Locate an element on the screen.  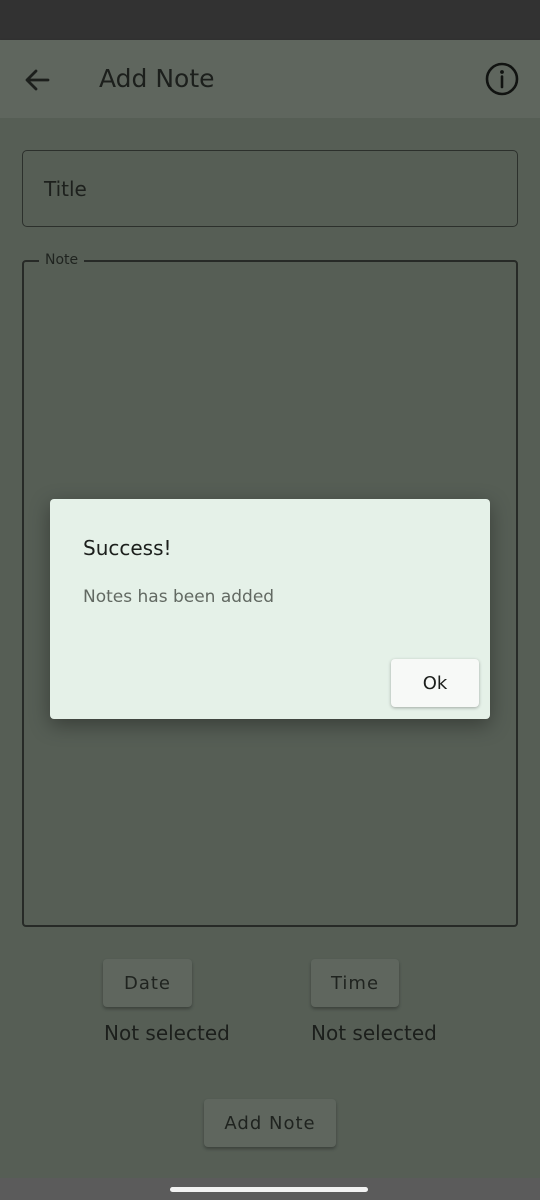
time-picker-button: Time is located at coordinates (355, 983).